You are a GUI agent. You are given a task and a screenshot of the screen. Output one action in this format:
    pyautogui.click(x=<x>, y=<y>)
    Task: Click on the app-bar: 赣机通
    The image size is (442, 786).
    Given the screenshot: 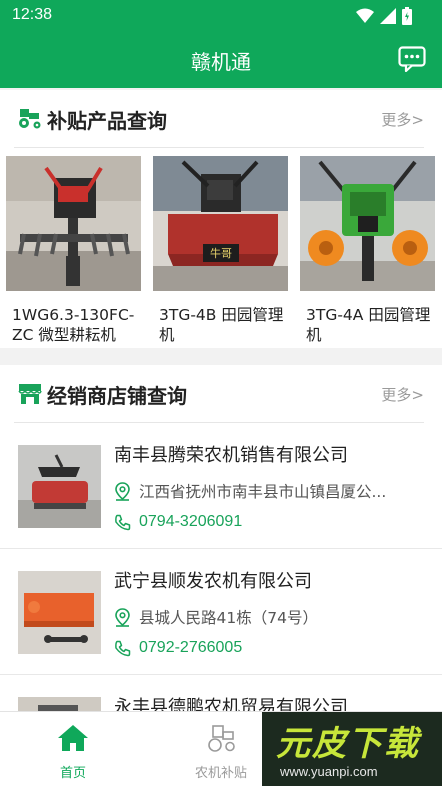 What is the action you would take?
    pyautogui.click(x=221, y=60)
    